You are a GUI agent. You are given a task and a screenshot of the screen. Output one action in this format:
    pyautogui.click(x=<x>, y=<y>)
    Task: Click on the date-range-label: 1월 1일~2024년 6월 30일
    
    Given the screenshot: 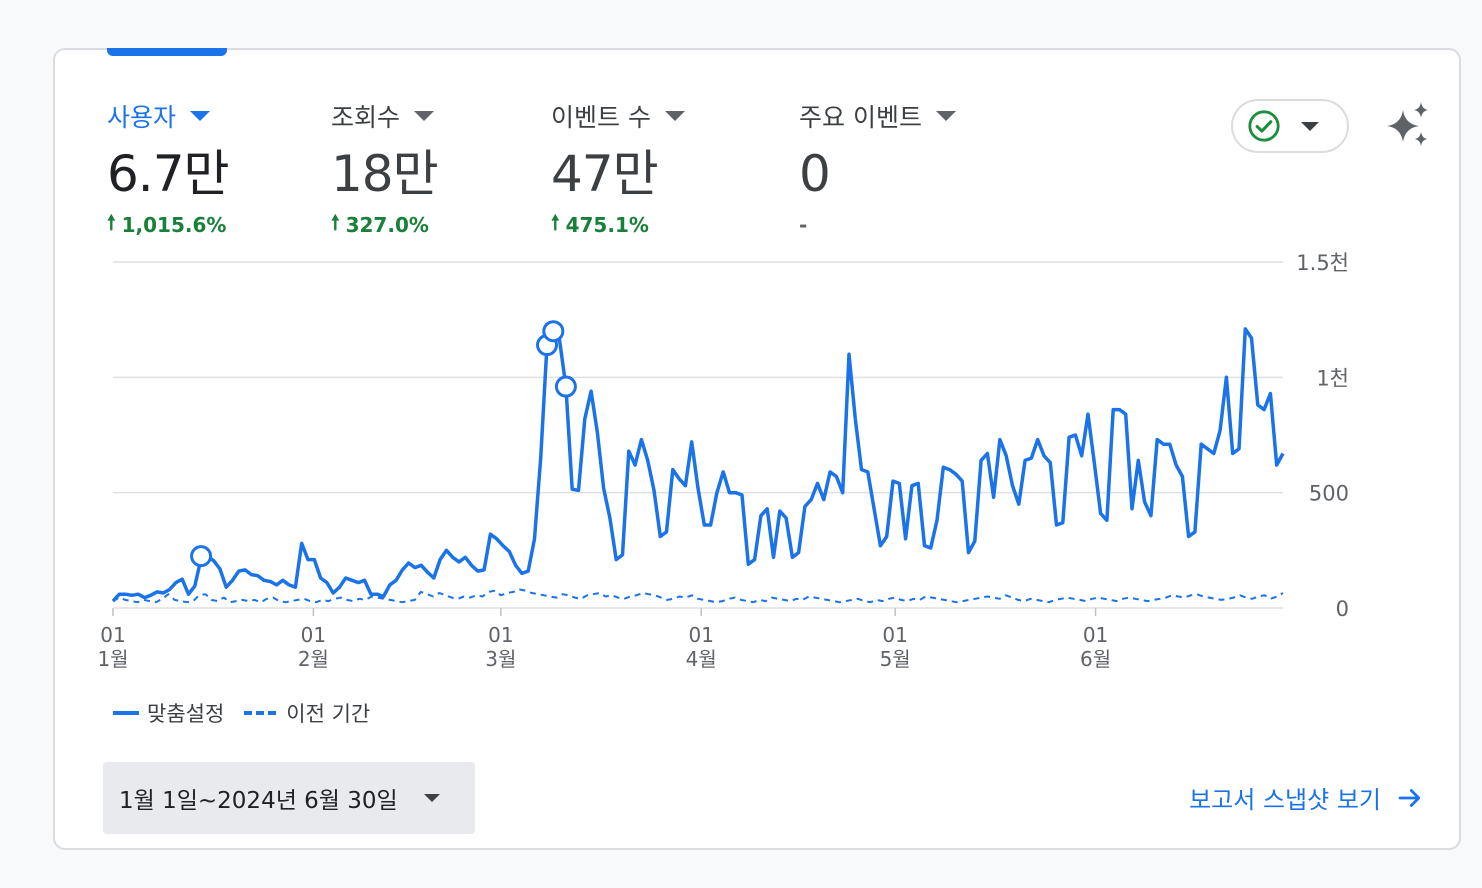 What is the action you would take?
    pyautogui.click(x=258, y=801)
    